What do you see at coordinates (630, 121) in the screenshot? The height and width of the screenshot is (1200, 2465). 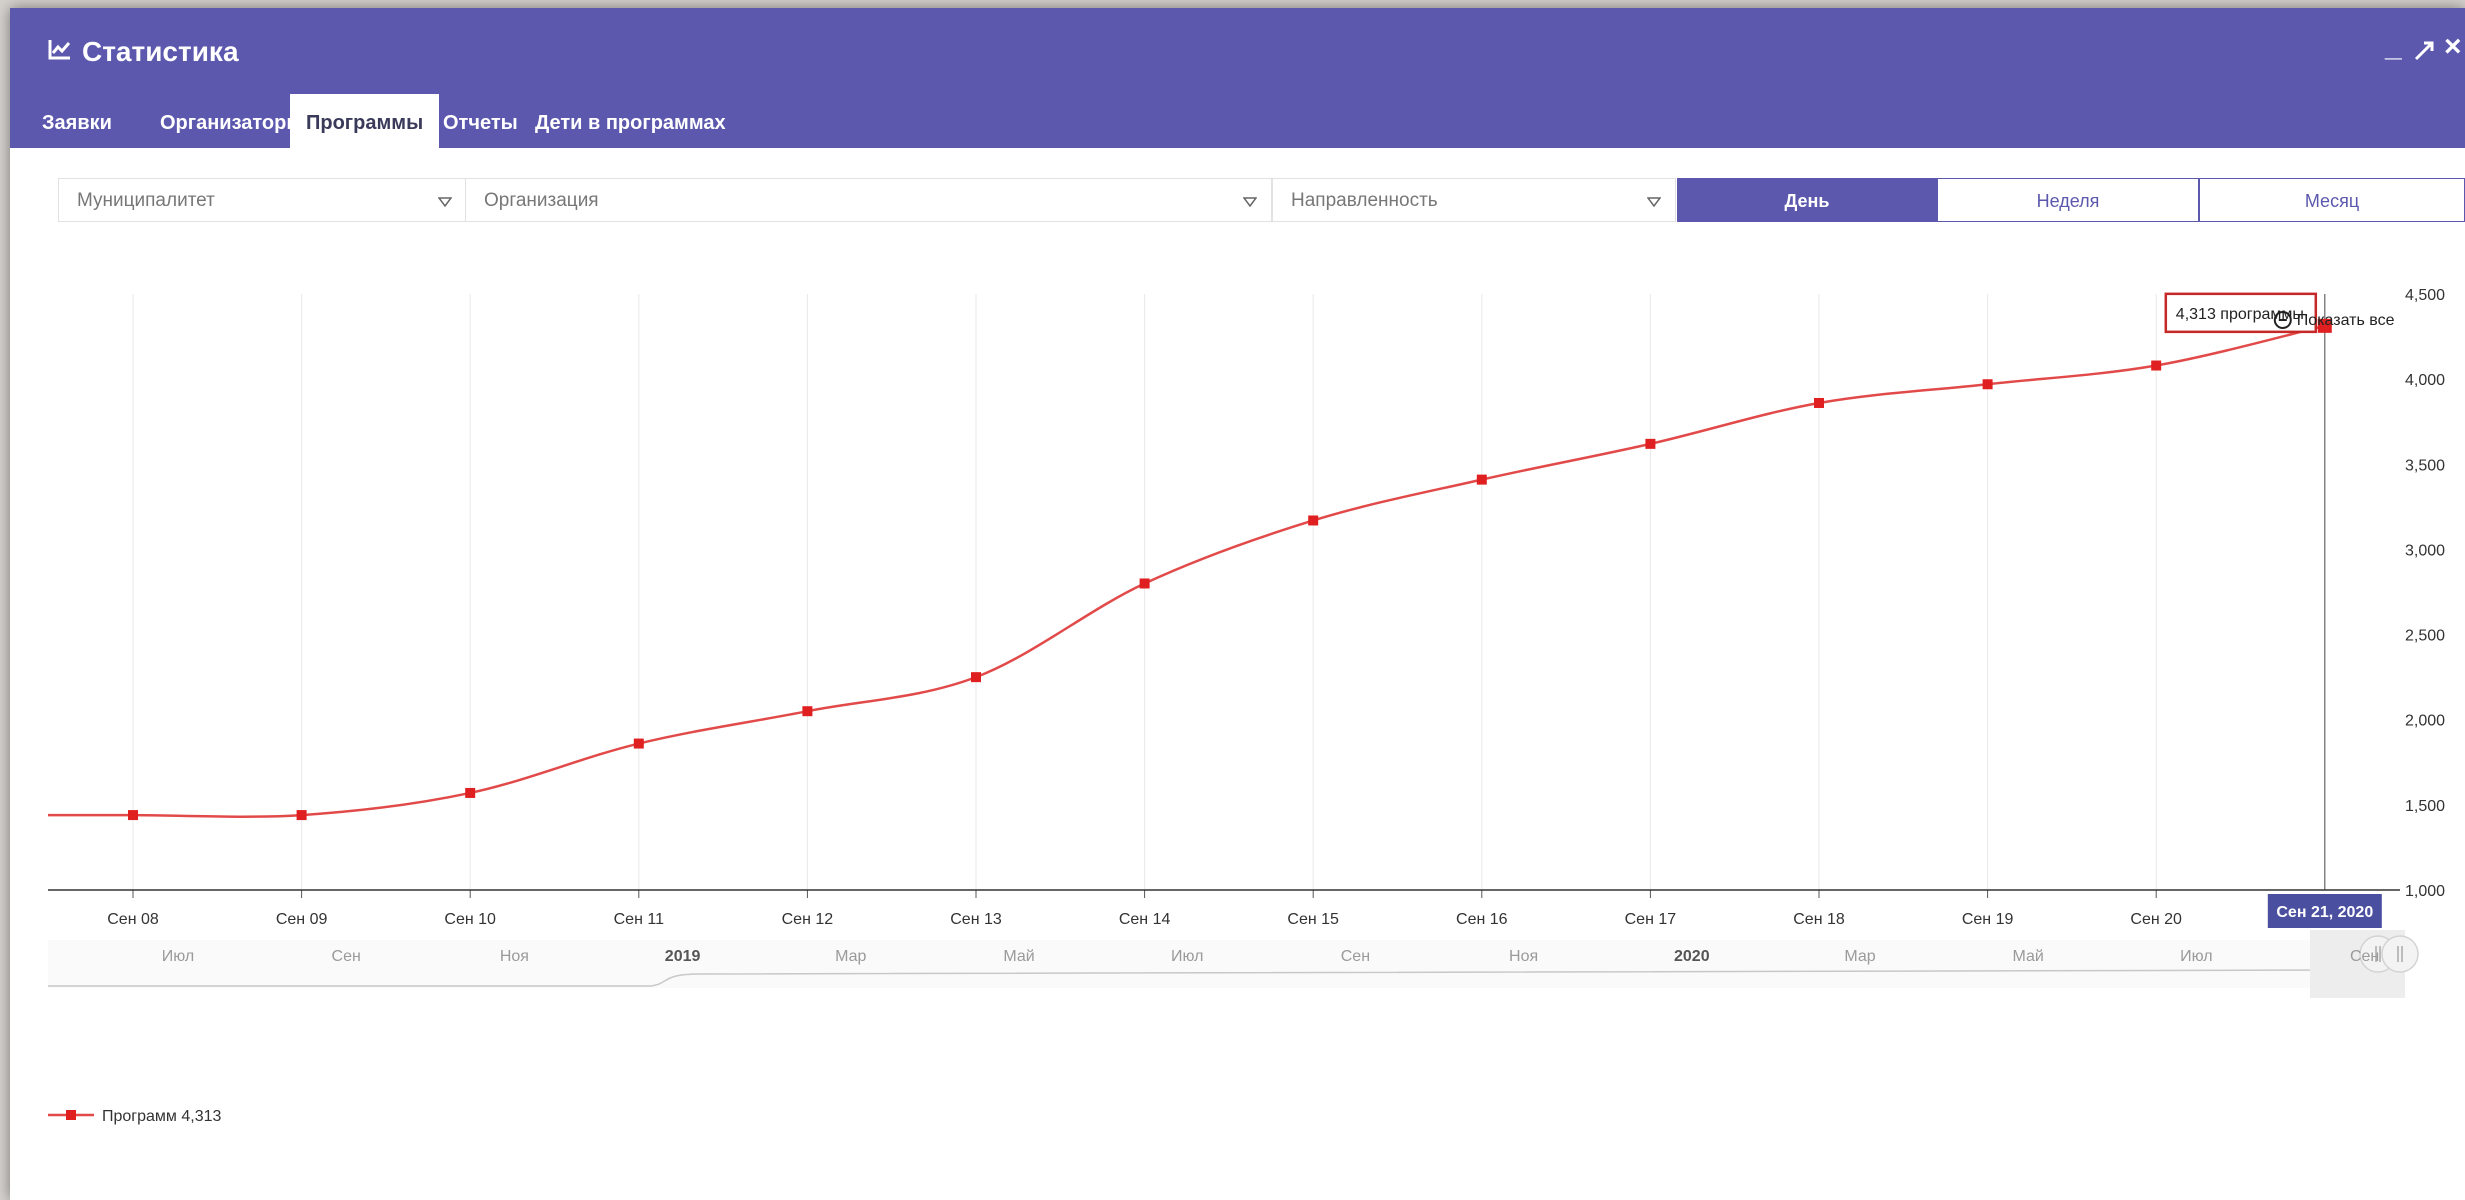 I see `tab-children-in-programs: Дети в программах` at bounding box center [630, 121].